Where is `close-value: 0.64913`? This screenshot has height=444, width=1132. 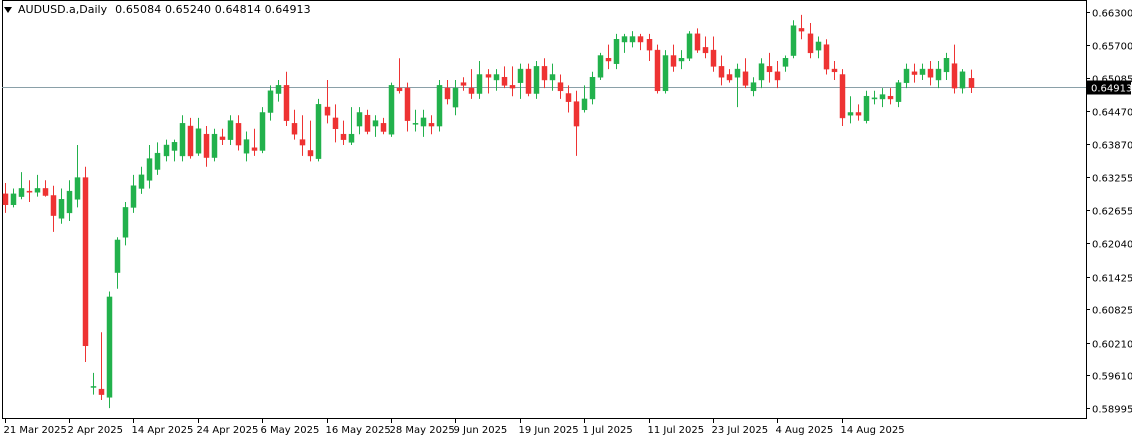 close-value: 0.64913 is located at coordinates (287, 9).